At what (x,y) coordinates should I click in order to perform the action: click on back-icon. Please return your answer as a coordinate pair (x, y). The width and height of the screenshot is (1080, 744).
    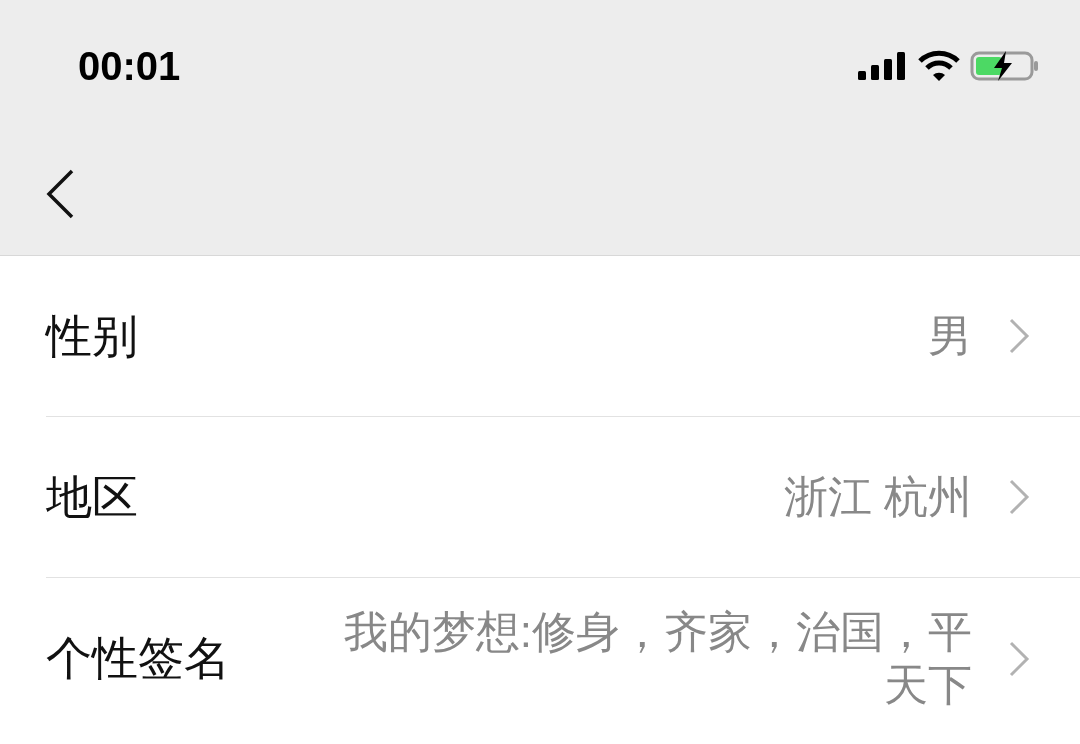
    Looking at the image, I should click on (60, 193).